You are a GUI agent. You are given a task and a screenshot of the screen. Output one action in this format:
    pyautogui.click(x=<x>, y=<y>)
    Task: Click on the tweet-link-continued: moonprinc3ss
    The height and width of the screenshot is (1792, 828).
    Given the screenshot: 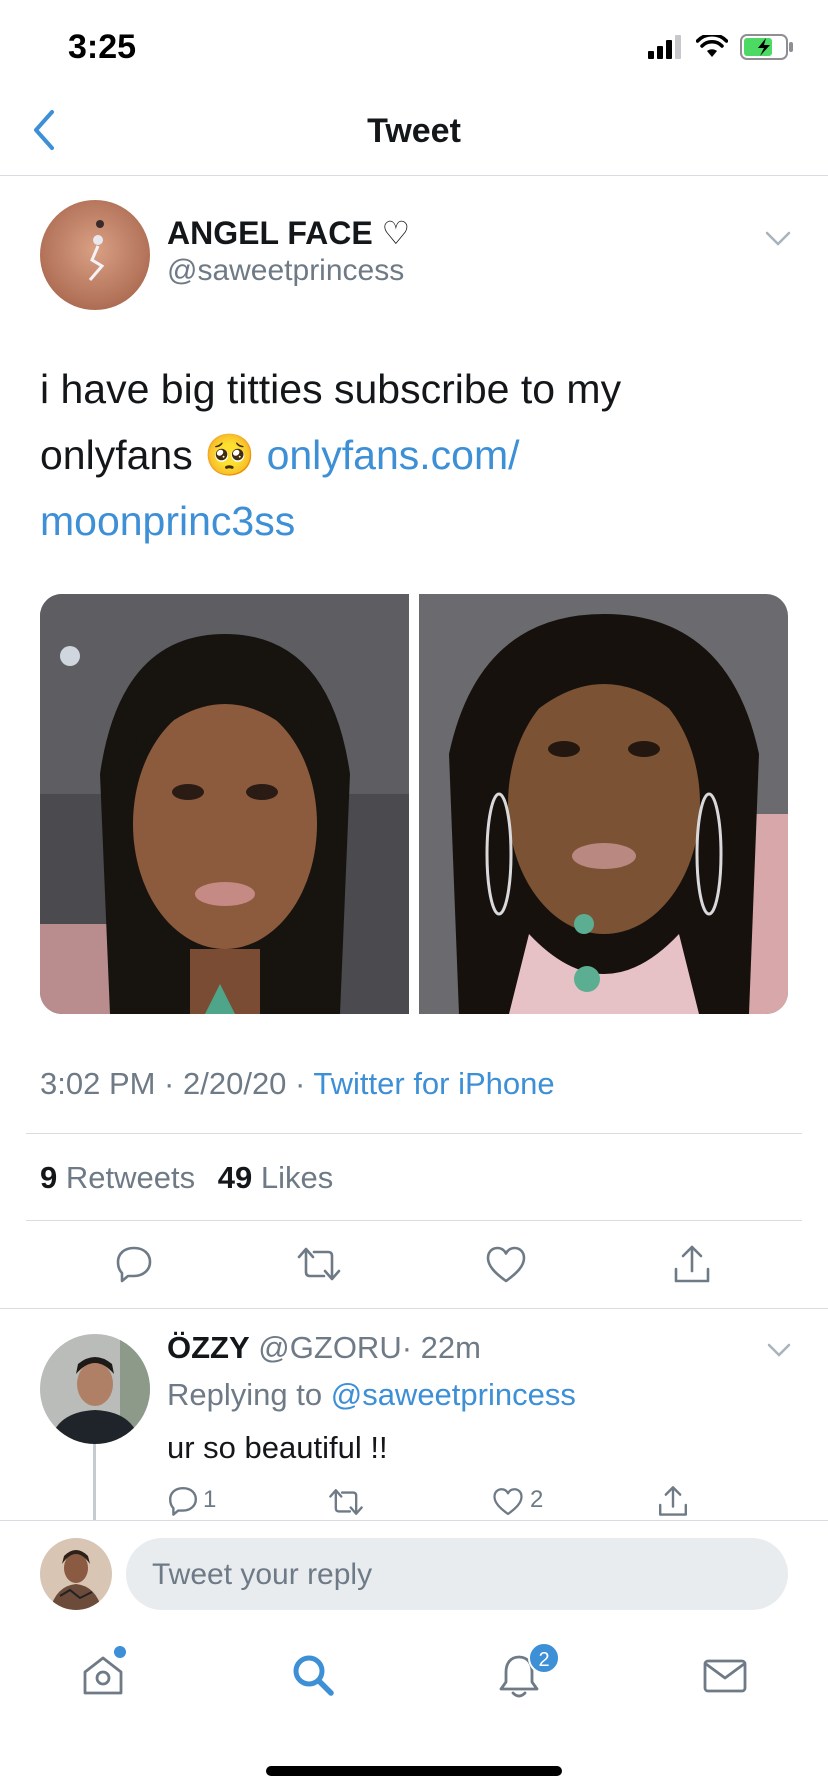 What is the action you would take?
    pyautogui.click(x=420, y=521)
    